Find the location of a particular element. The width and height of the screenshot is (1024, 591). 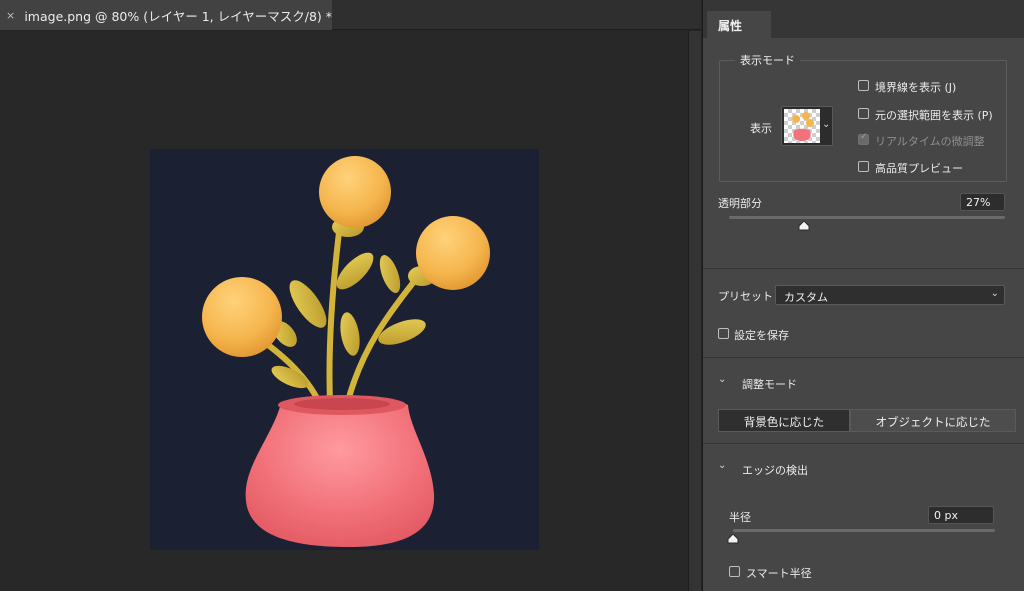

document-tab-bar: × image.png @ 80% (レイヤー 1, レイヤーマスク/8) * is located at coordinates (350, 15).